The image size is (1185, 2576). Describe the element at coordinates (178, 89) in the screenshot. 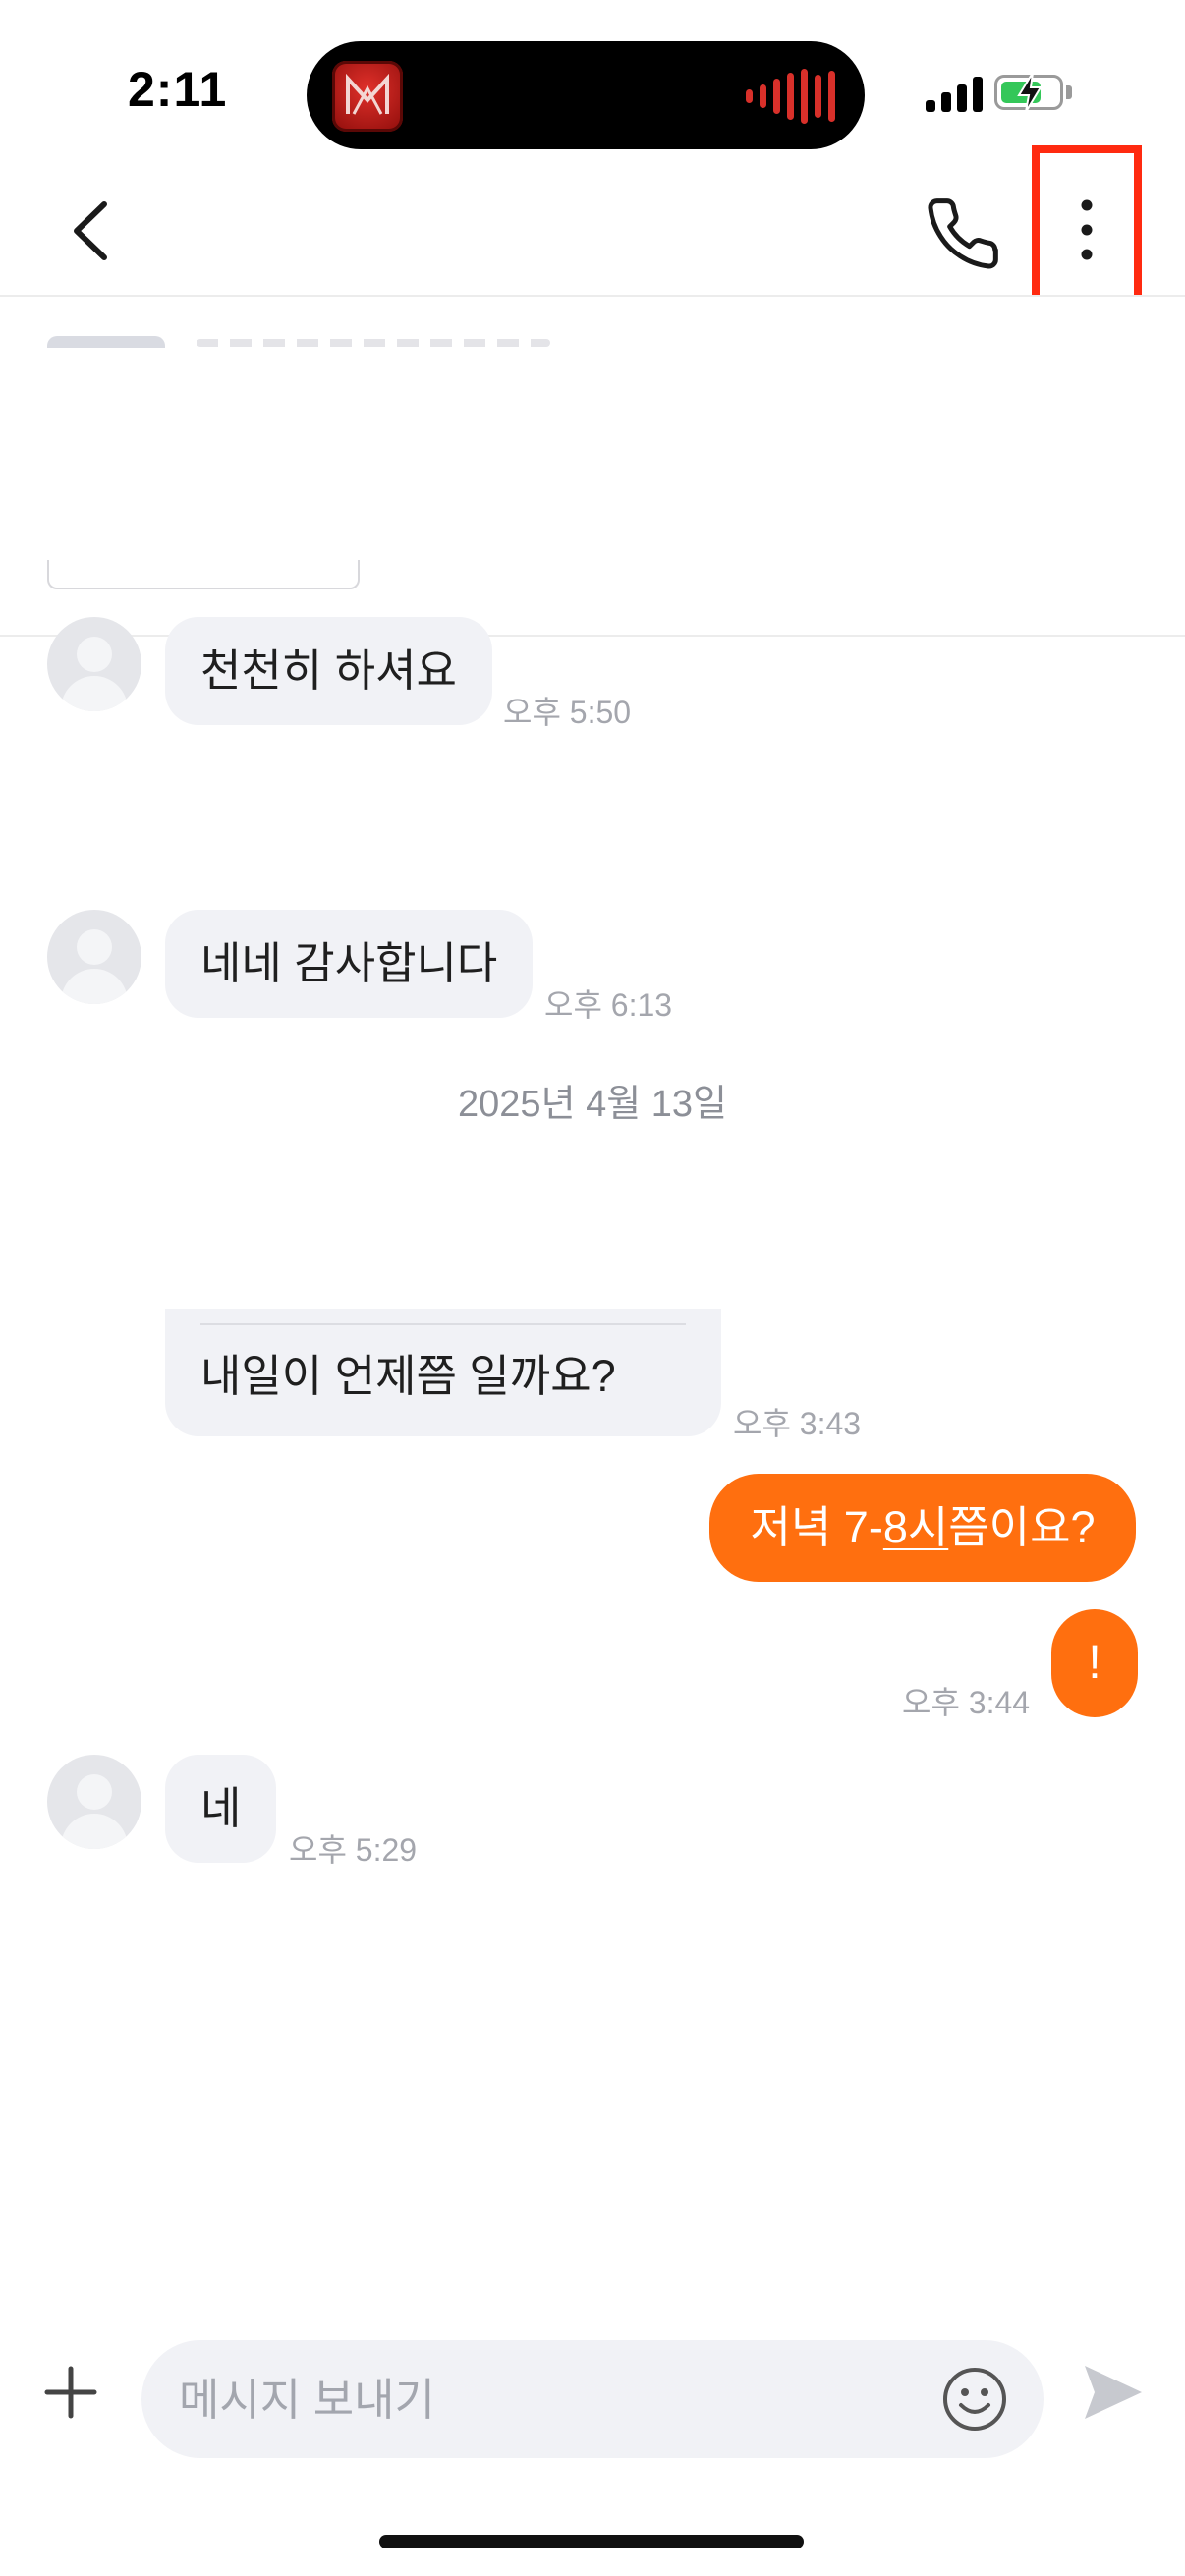

I see `status-time: 2:11` at that location.